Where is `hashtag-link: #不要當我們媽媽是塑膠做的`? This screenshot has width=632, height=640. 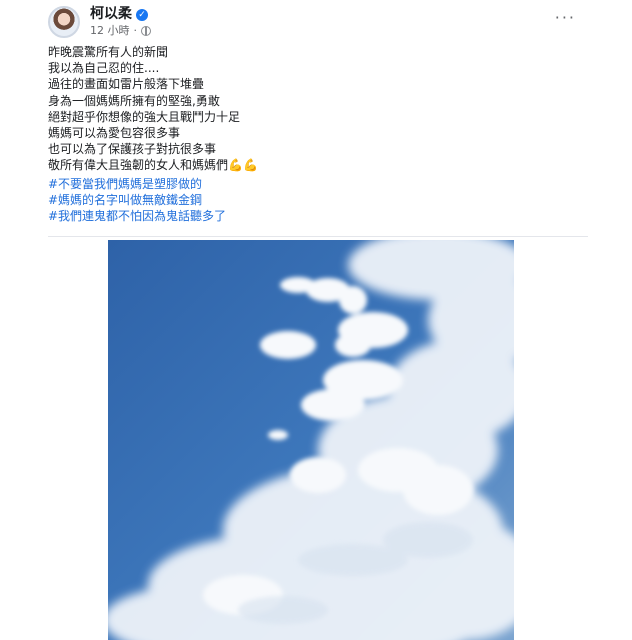 hashtag-link: #不要當我們媽媽是塑膠做的 is located at coordinates (318, 184).